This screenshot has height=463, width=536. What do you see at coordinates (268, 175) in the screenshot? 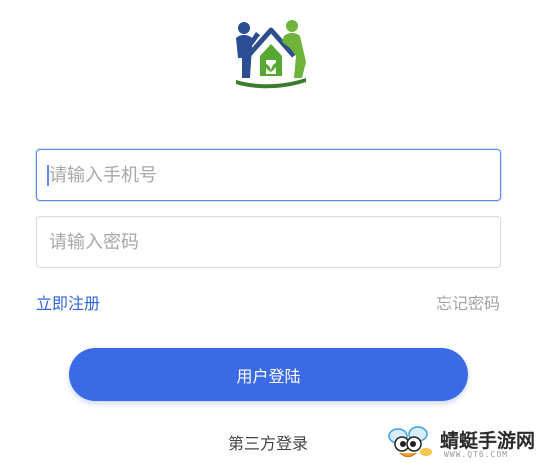
I see `phone-input` at bounding box center [268, 175].